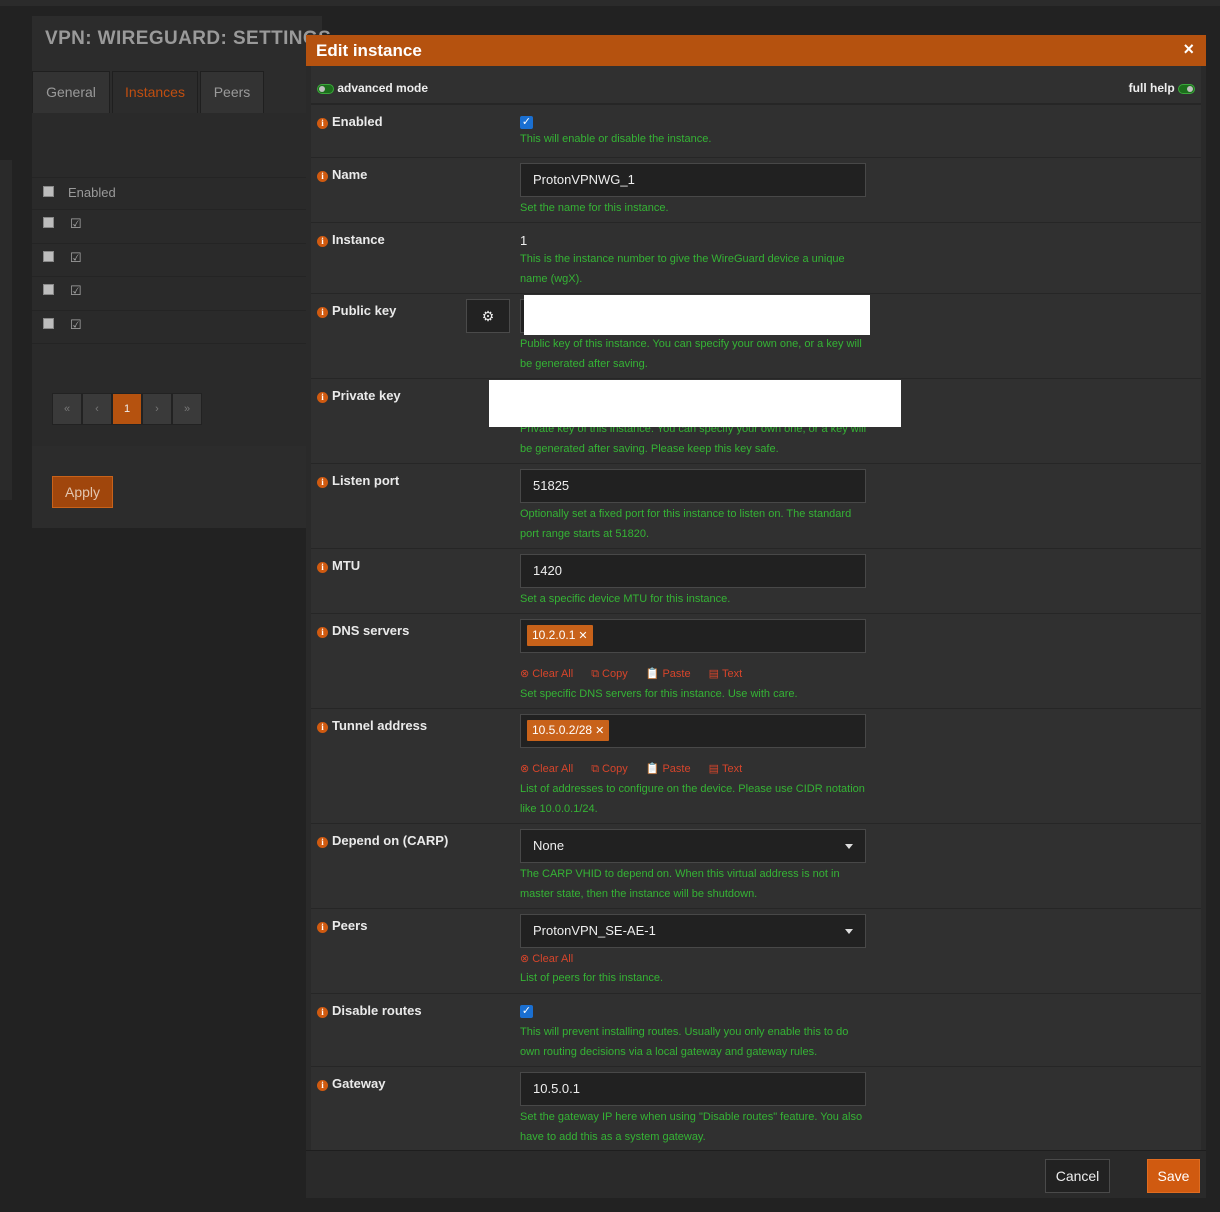 The height and width of the screenshot is (1212, 1220). Describe the element at coordinates (524, 240) in the screenshot. I see `instance-value: 1` at that location.